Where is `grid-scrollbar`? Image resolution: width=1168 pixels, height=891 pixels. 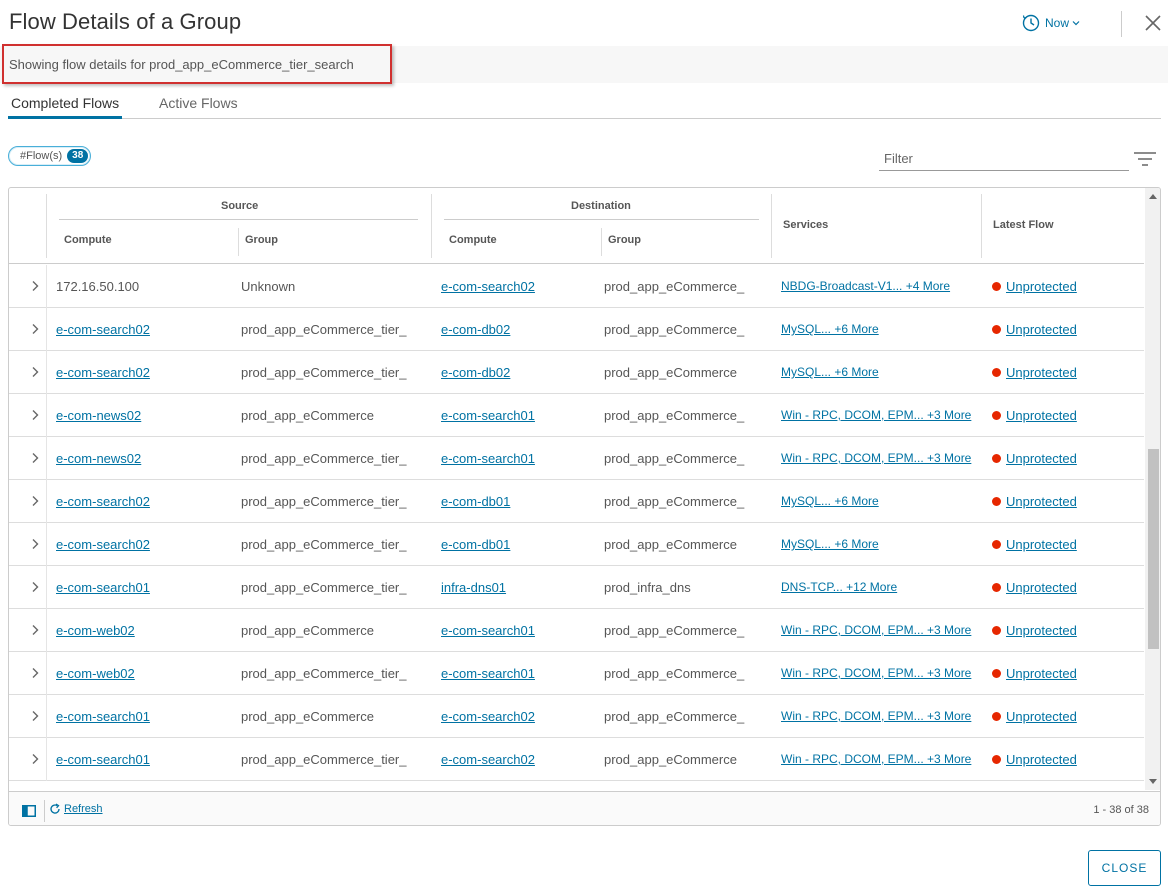 grid-scrollbar is located at coordinates (1152, 489).